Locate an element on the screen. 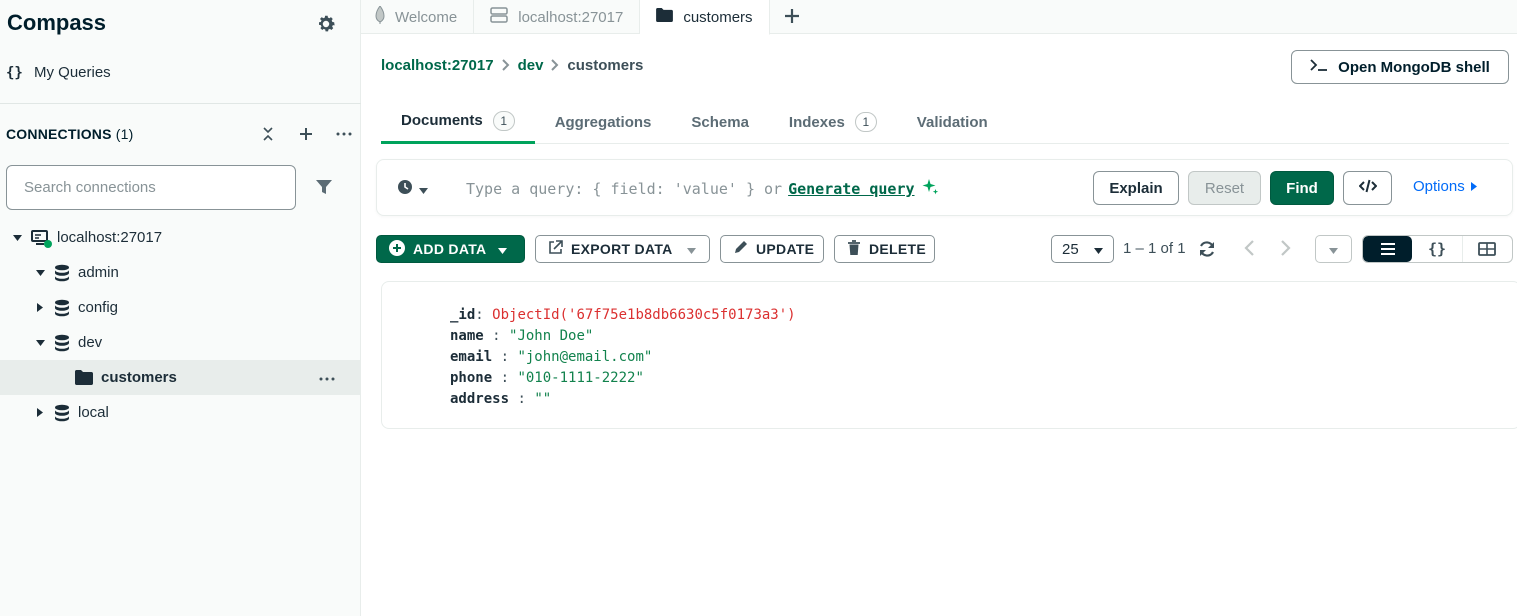 This screenshot has width=1517, height=616. connections-heading: CONNECTIONS (1) is located at coordinates (69, 134).